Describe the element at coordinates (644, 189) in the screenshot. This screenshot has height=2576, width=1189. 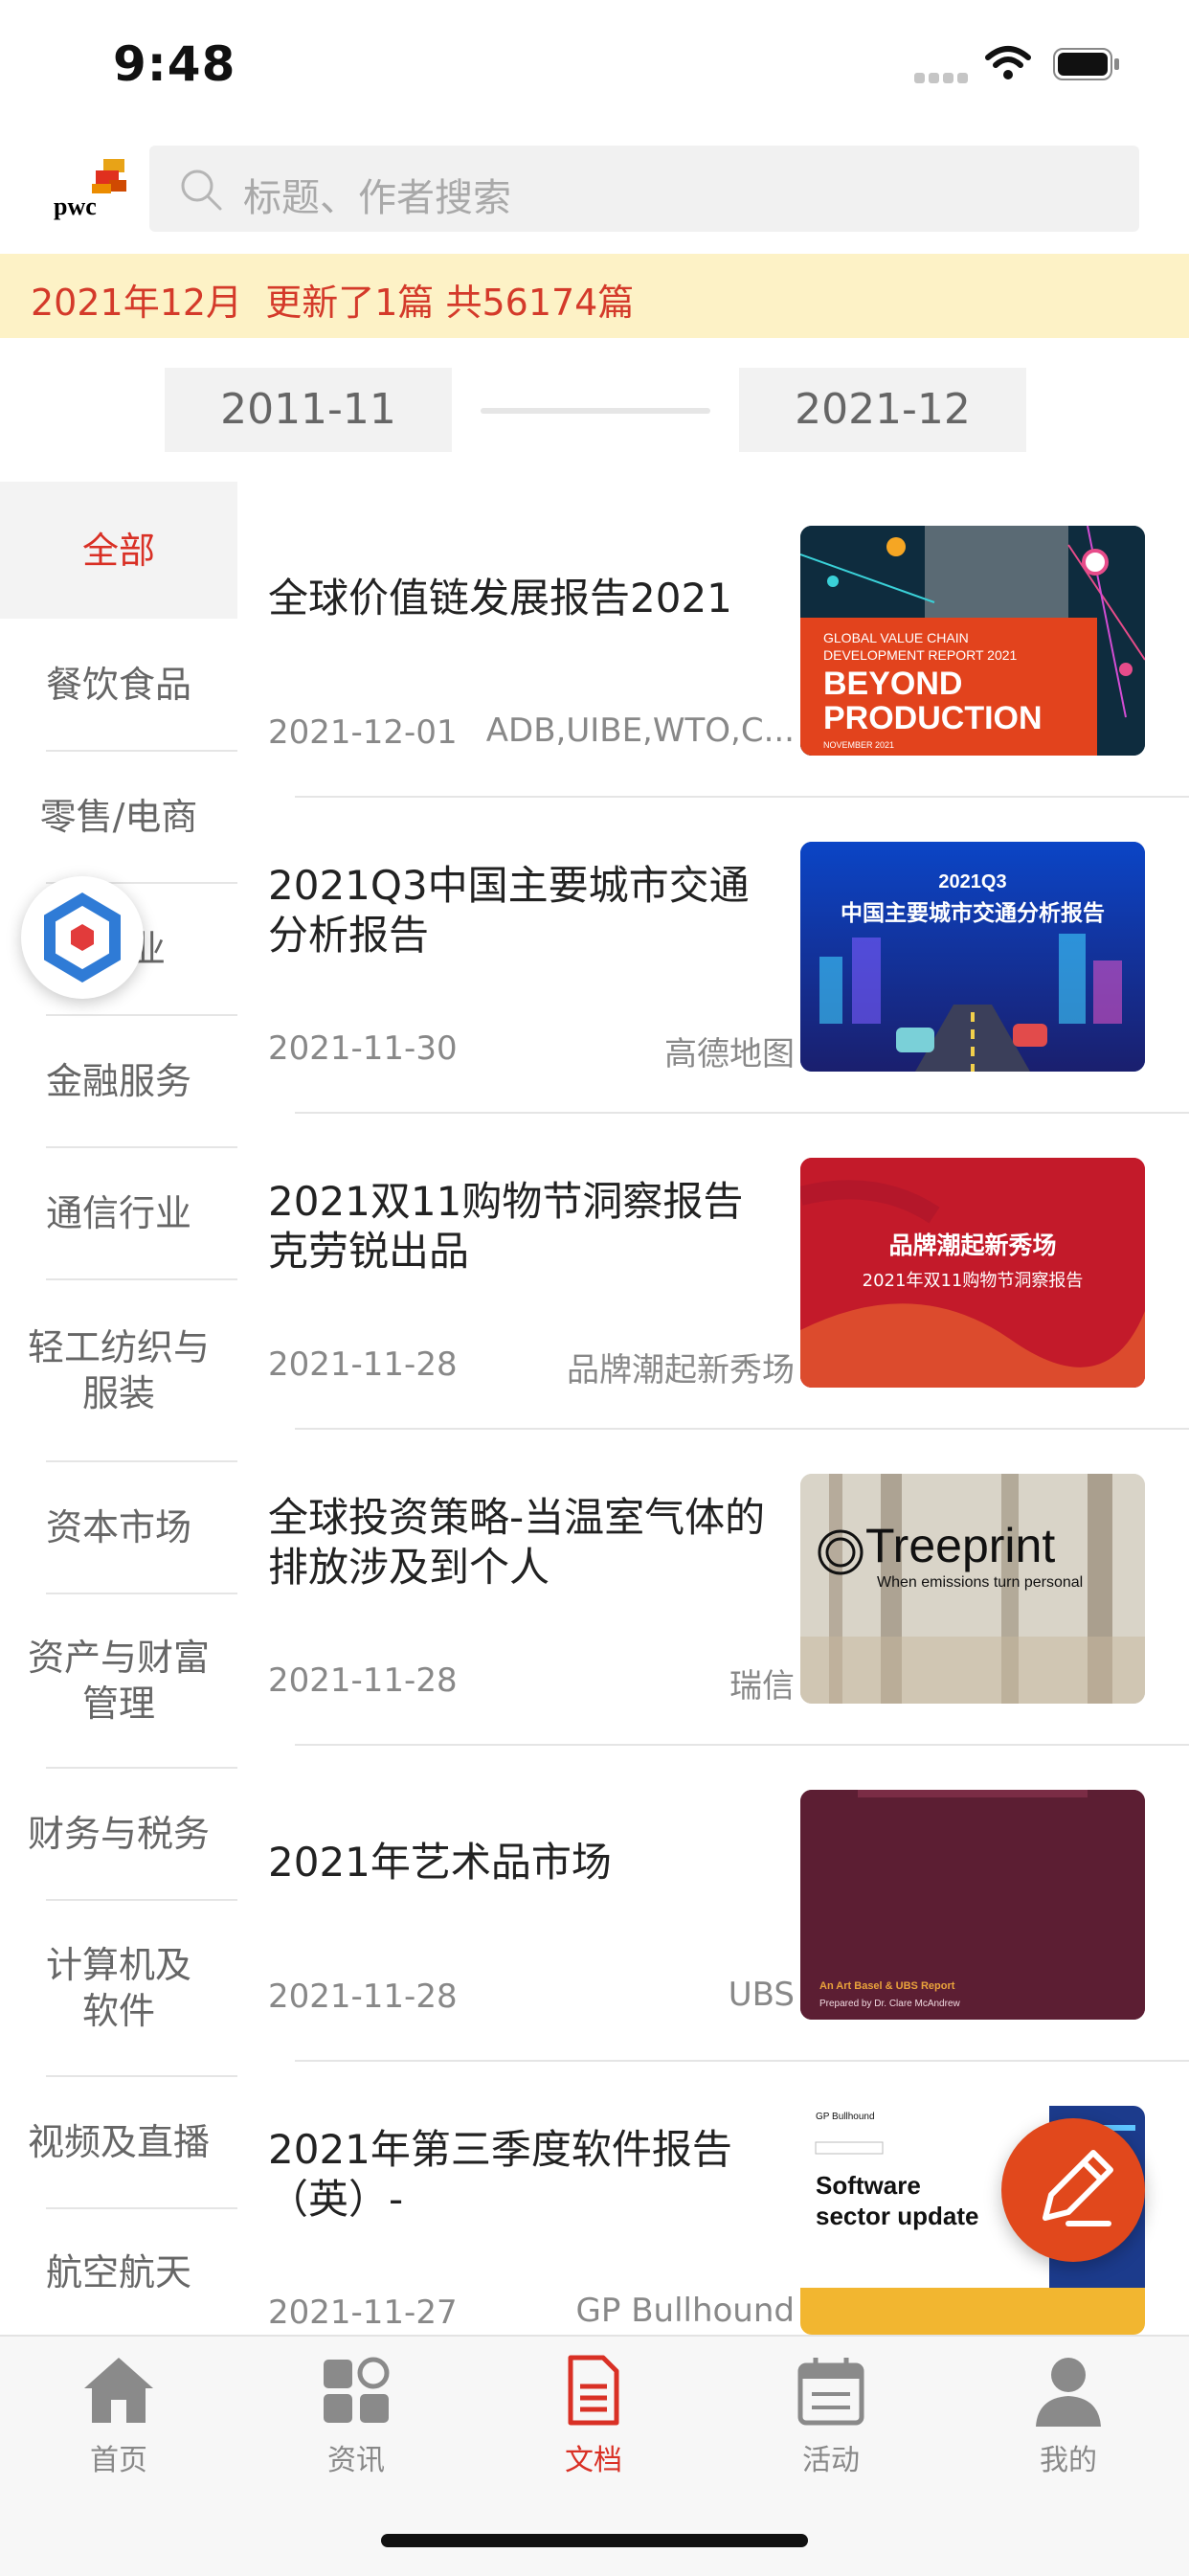
I see `search-bar: 标题、作者搜索` at that location.